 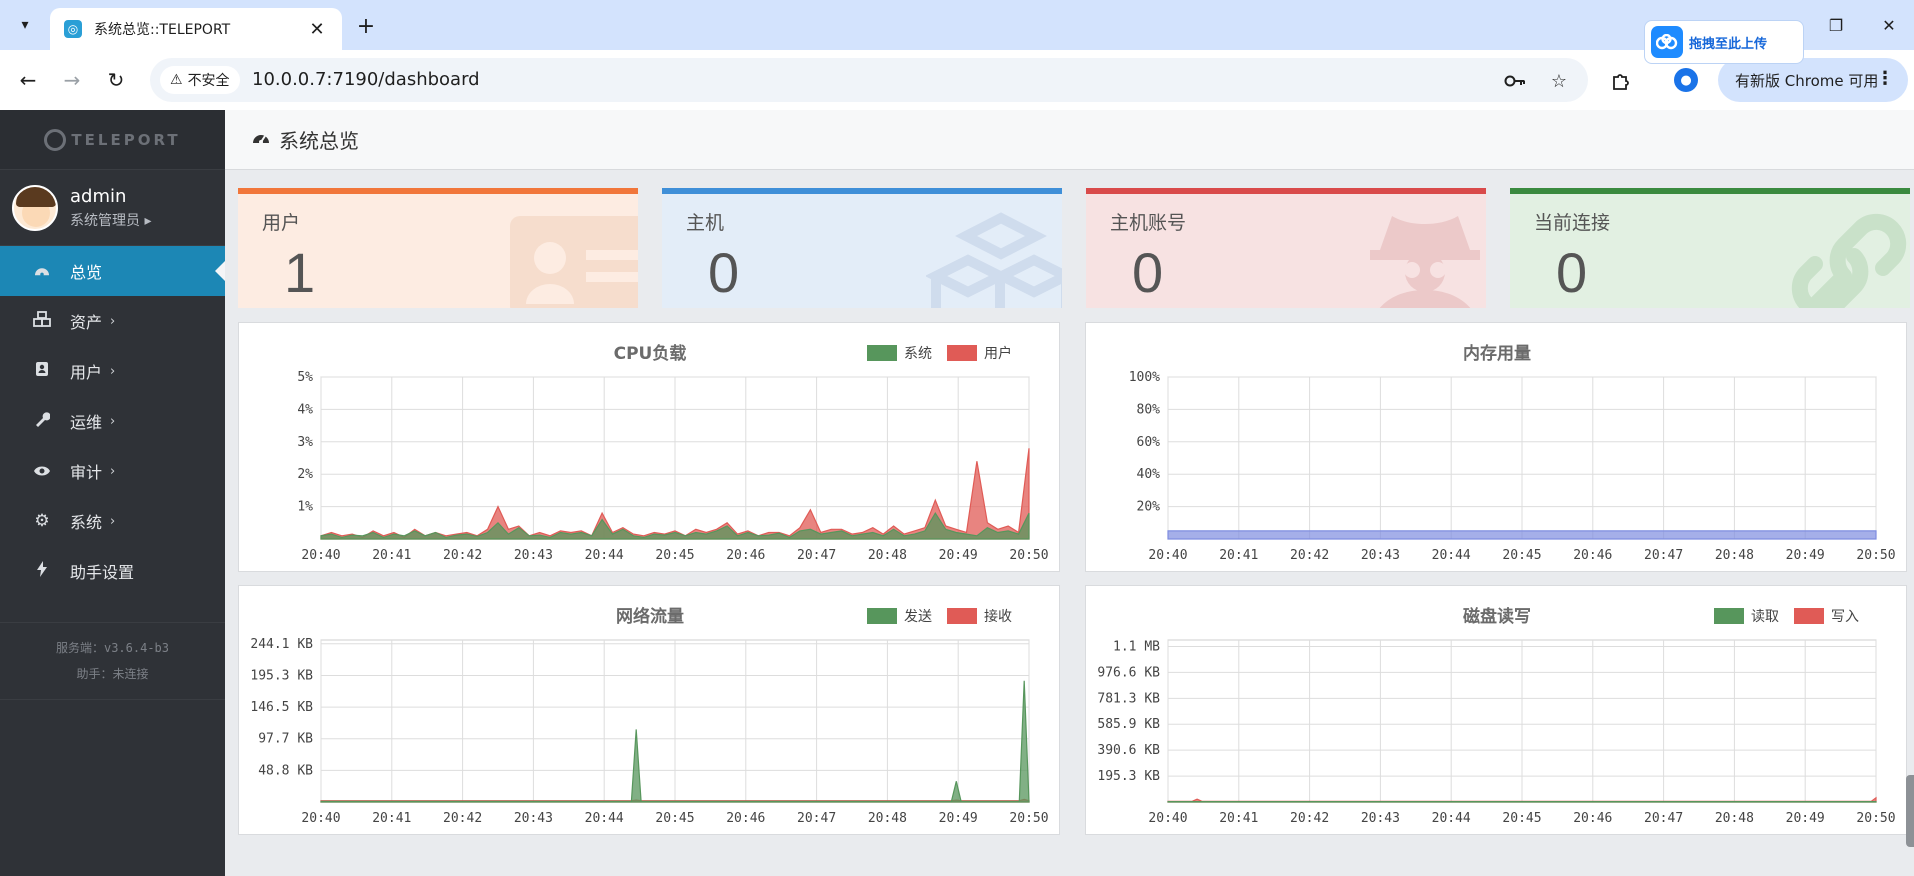 I want to click on tab-search-button: ▾, so click(x=25, y=25).